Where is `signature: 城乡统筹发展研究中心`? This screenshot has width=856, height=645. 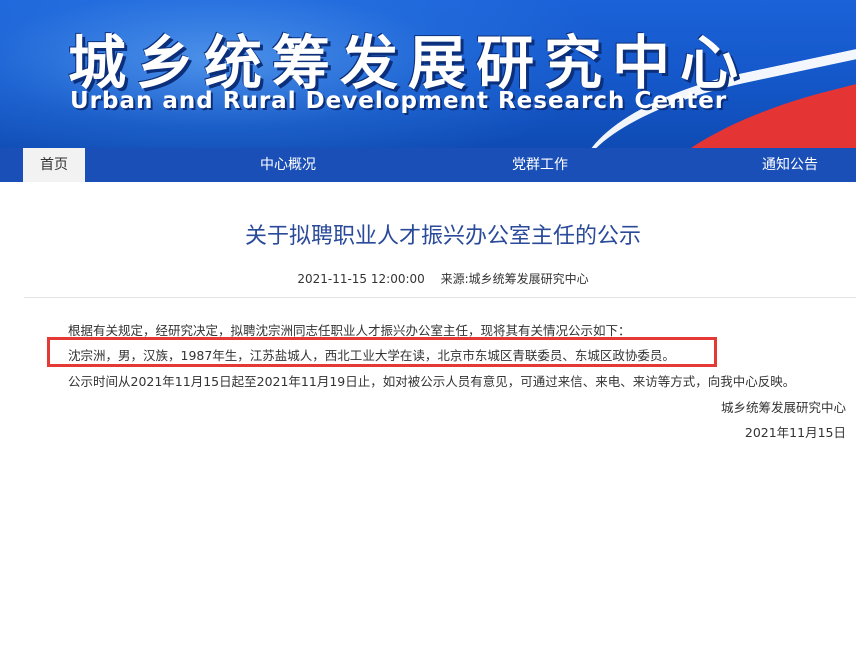
signature: 城乡统筹发展研究中心 is located at coordinates (783, 407).